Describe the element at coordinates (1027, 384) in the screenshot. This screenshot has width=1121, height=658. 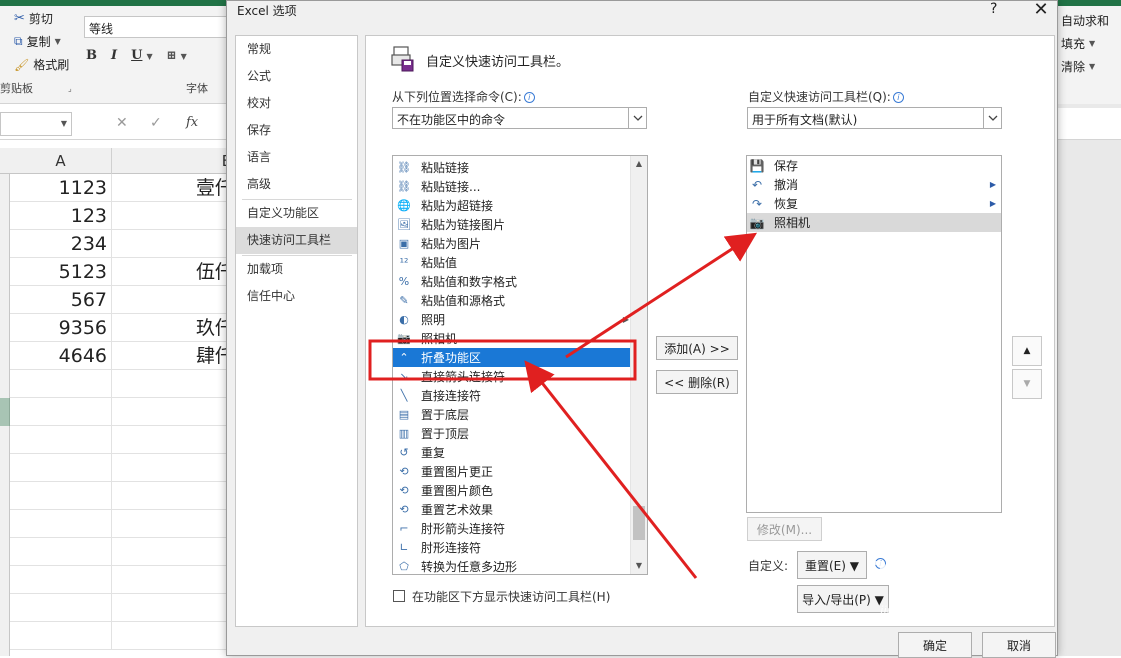
I see `move-down-button: ▼` at that location.